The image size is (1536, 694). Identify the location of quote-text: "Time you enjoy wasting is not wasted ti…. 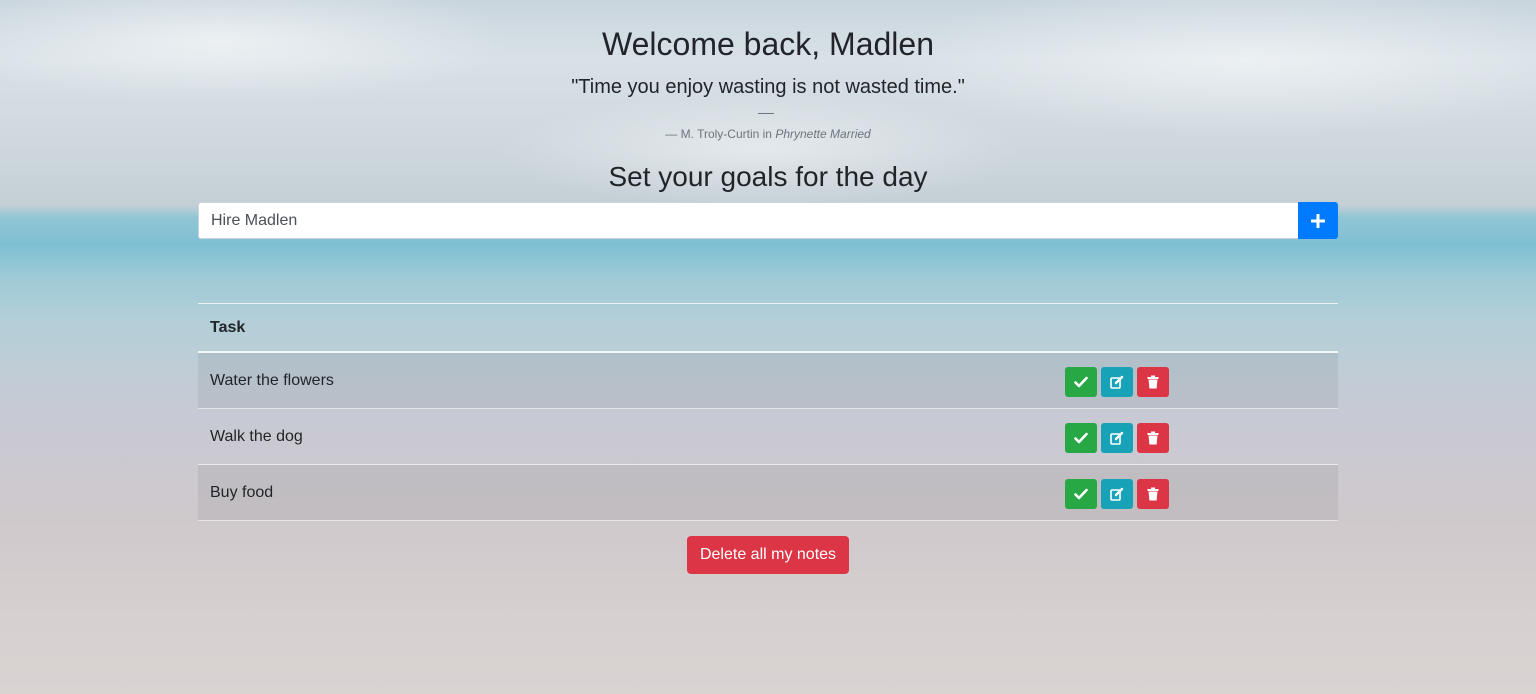
(768, 87).